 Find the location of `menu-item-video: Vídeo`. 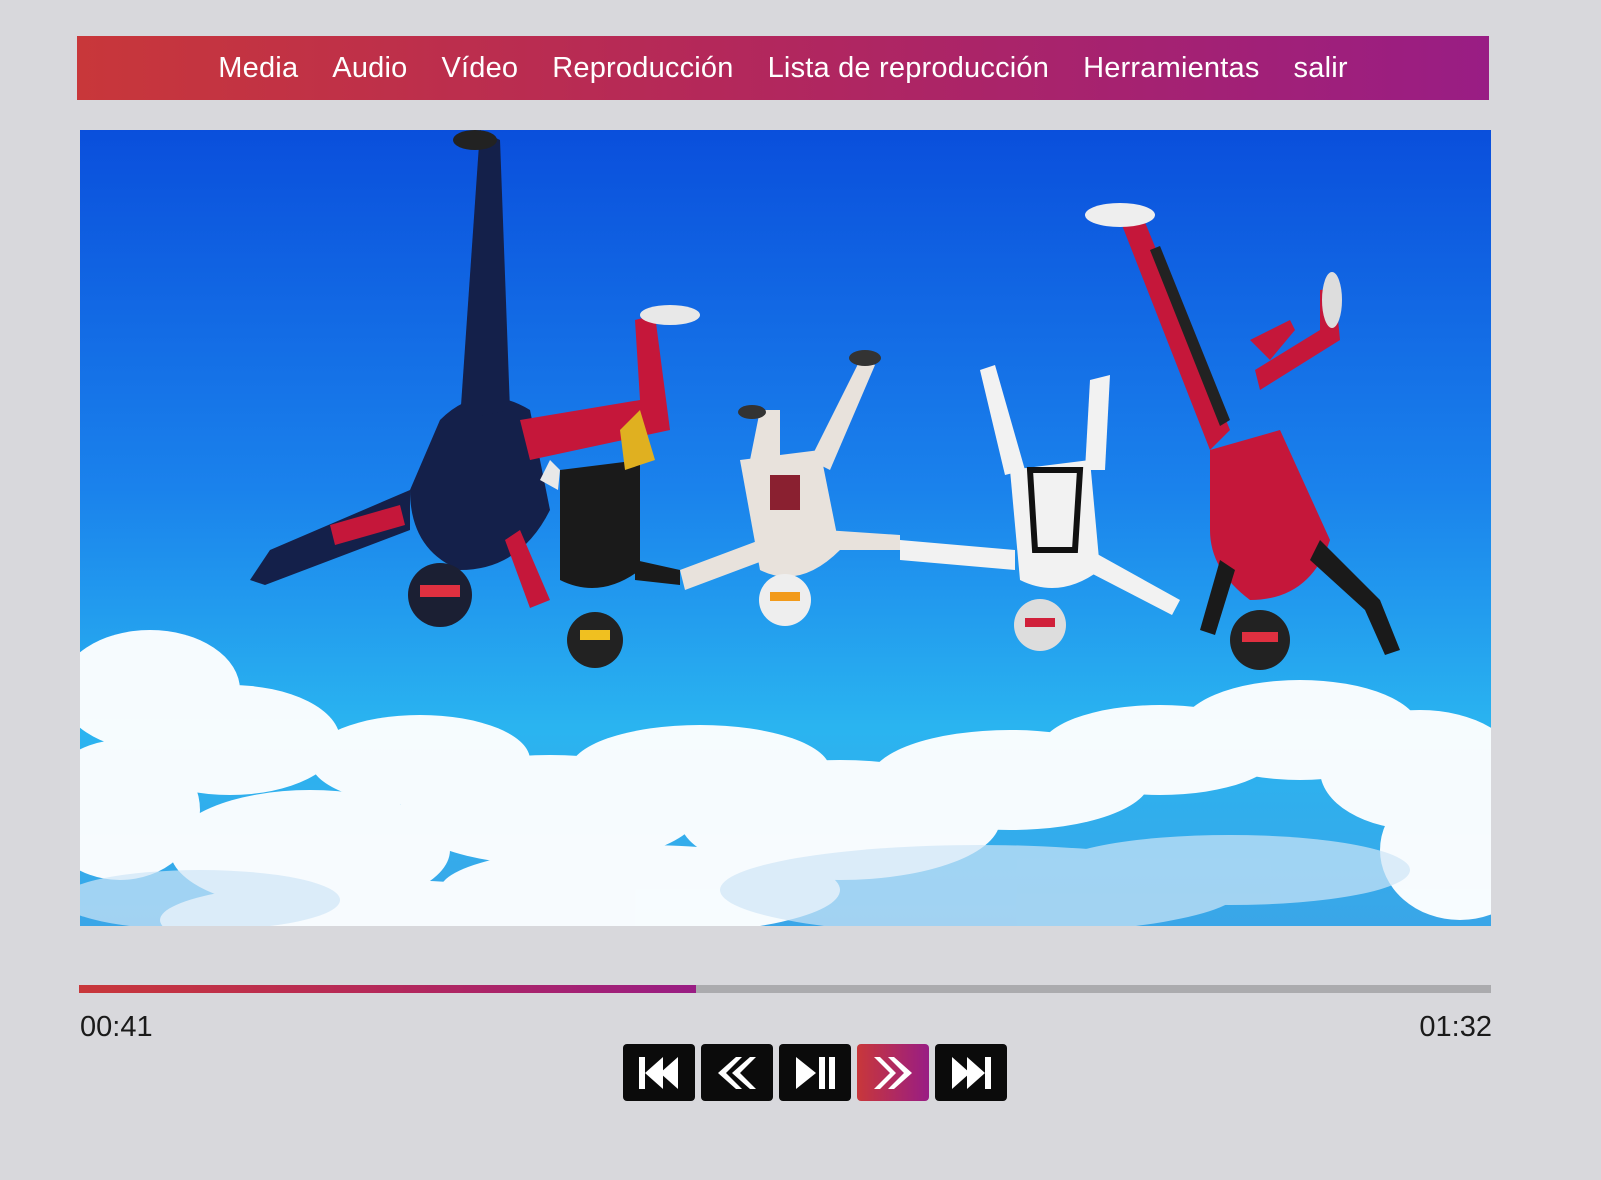

menu-item-video: Vídeo is located at coordinates (479, 68).